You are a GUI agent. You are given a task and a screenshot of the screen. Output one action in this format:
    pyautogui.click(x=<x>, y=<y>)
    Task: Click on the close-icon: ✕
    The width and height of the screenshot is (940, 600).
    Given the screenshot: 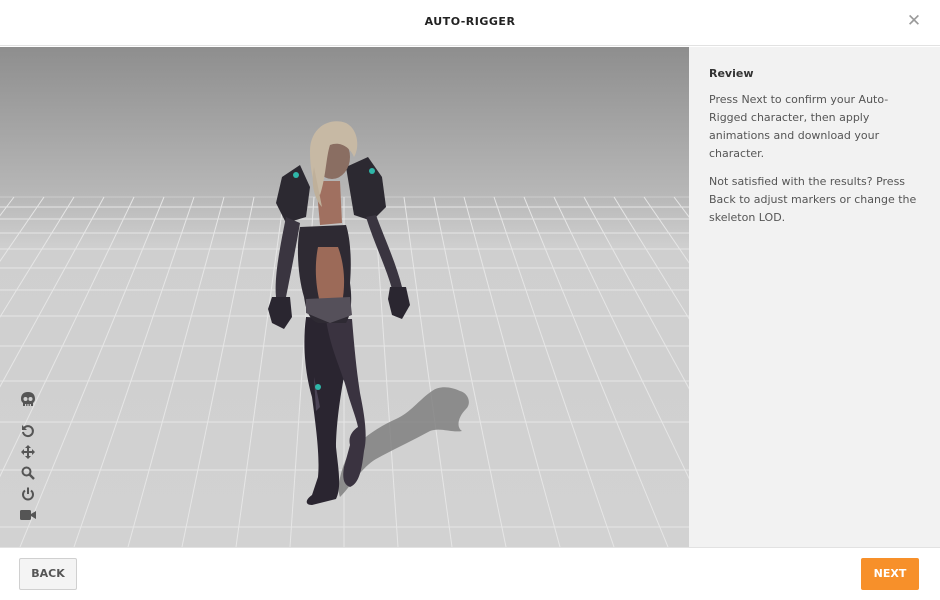 What is the action you would take?
    pyautogui.click(x=914, y=21)
    